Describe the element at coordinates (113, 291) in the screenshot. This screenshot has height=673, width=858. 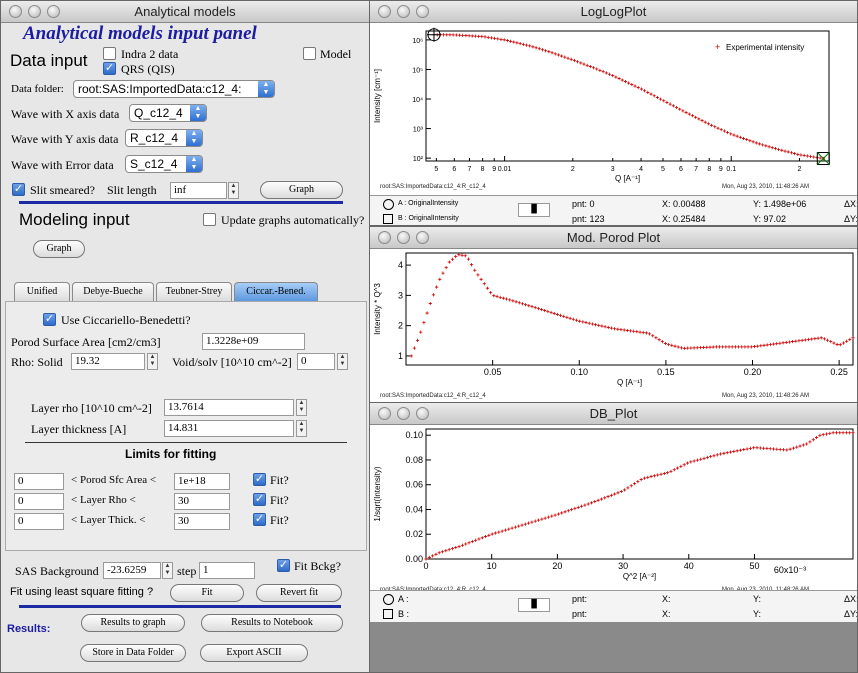
I see `tab-debye-bueche: Debye-Bueche` at that location.